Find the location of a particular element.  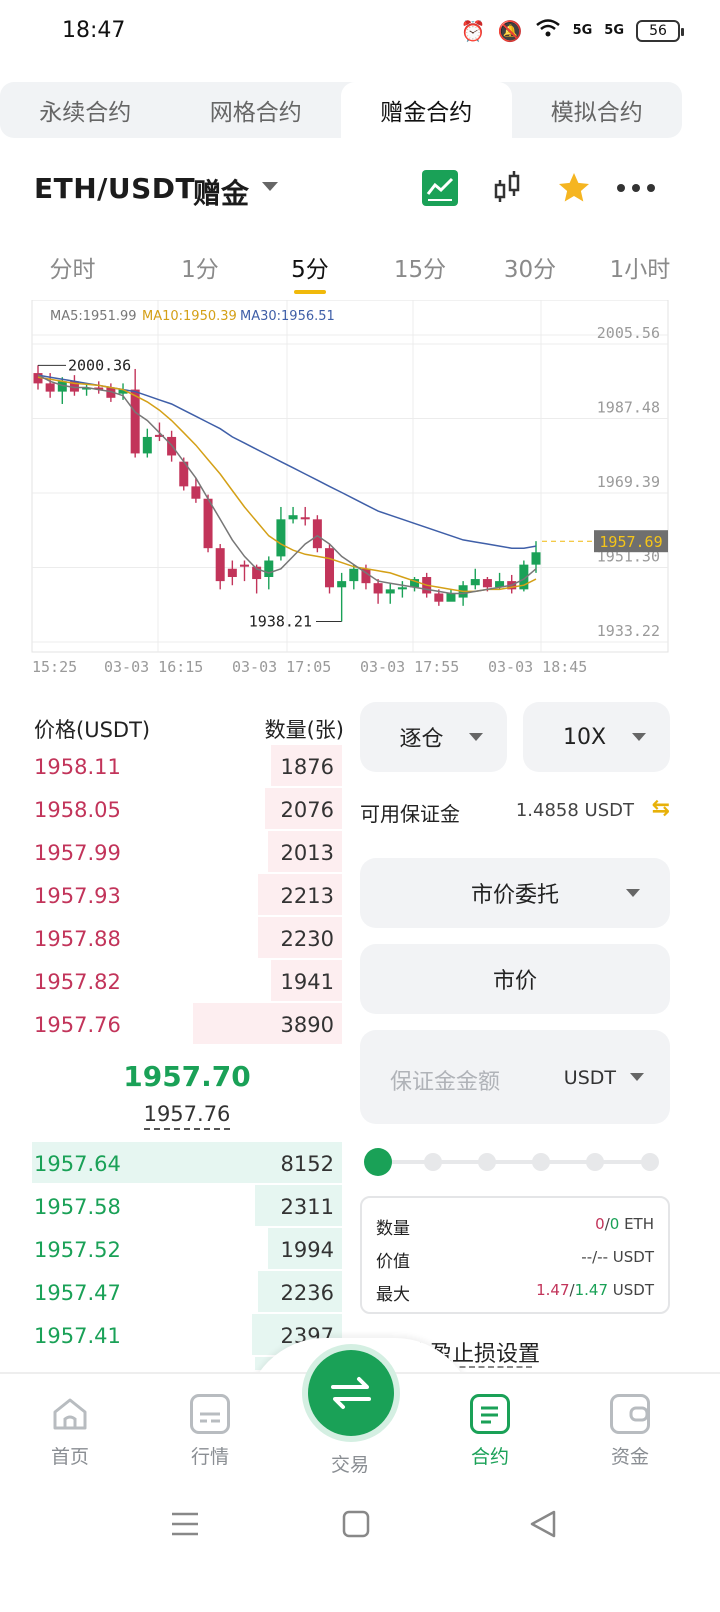

tab-demo: 模拟合约 is located at coordinates (597, 110).